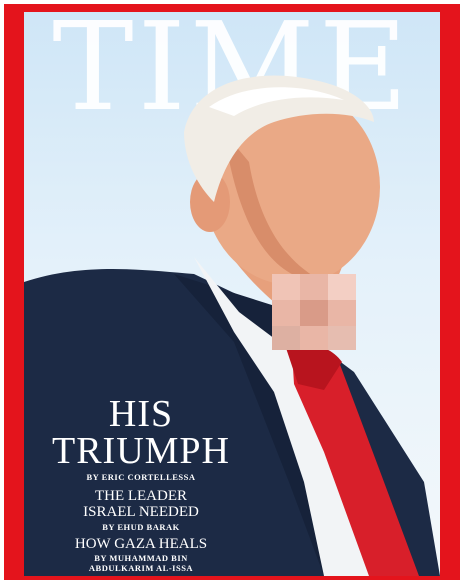  What do you see at coordinates (141, 568) in the screenshot?
I see `story-3-byline-line-2: ABDULKARIM AL-ISSA` at bounding box center [141, 568].